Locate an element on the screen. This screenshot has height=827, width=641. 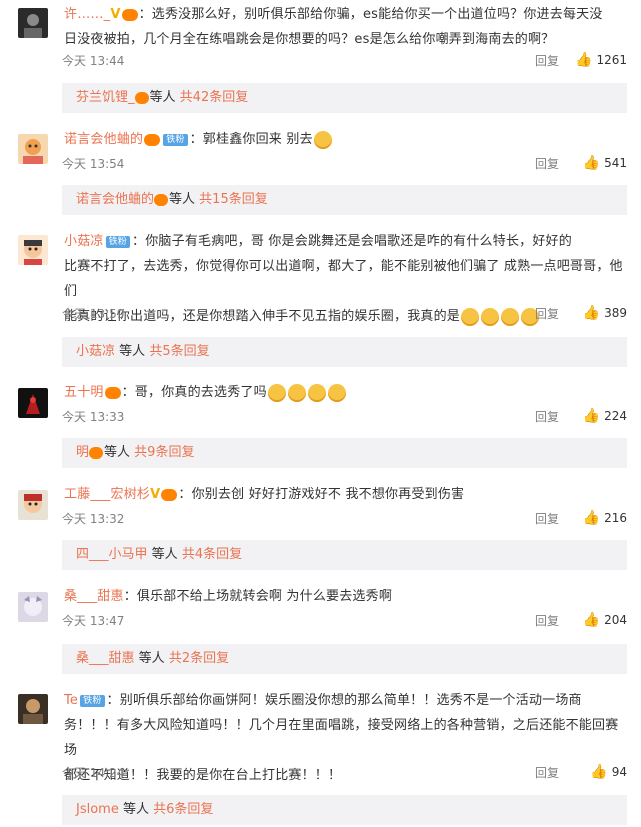
timestamp: 今天 13:32 is located at coordinates (93, 519).